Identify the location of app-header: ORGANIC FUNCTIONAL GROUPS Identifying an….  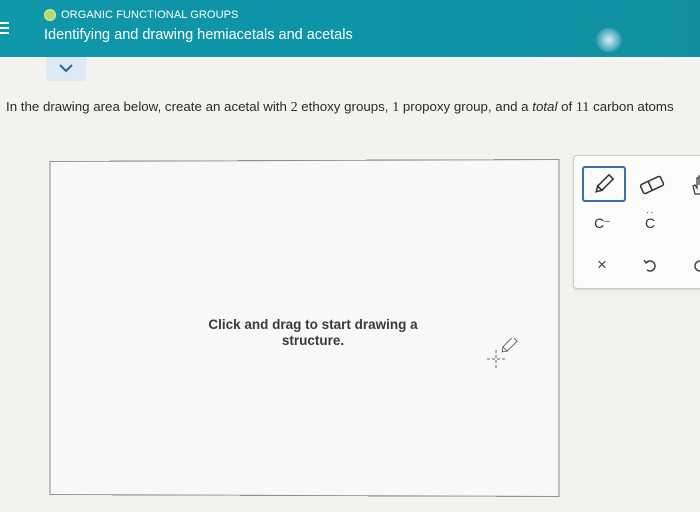
(350, 28).